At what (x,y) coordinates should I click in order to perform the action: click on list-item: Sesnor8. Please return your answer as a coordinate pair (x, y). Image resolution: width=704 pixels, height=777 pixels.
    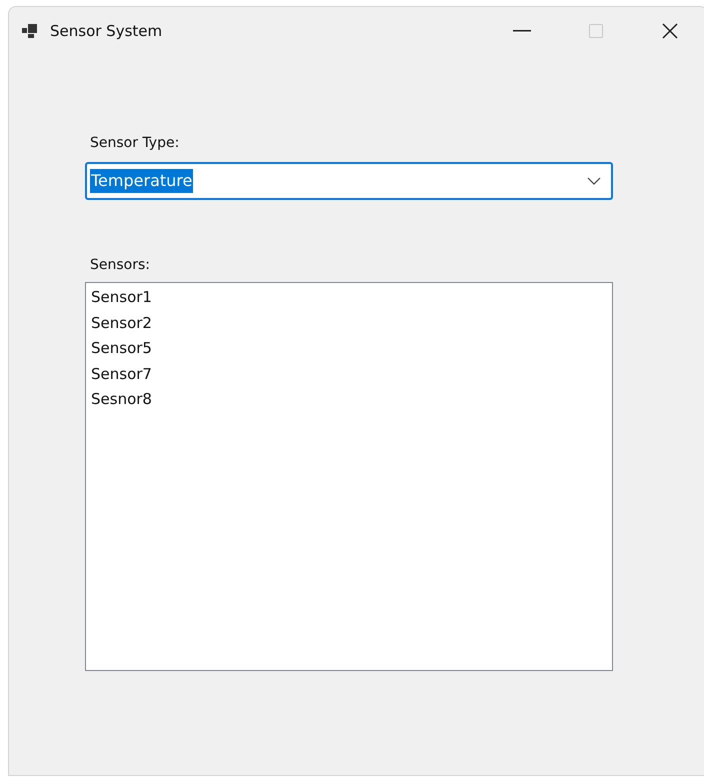
    Looking at the image, I should click on (349, 399).